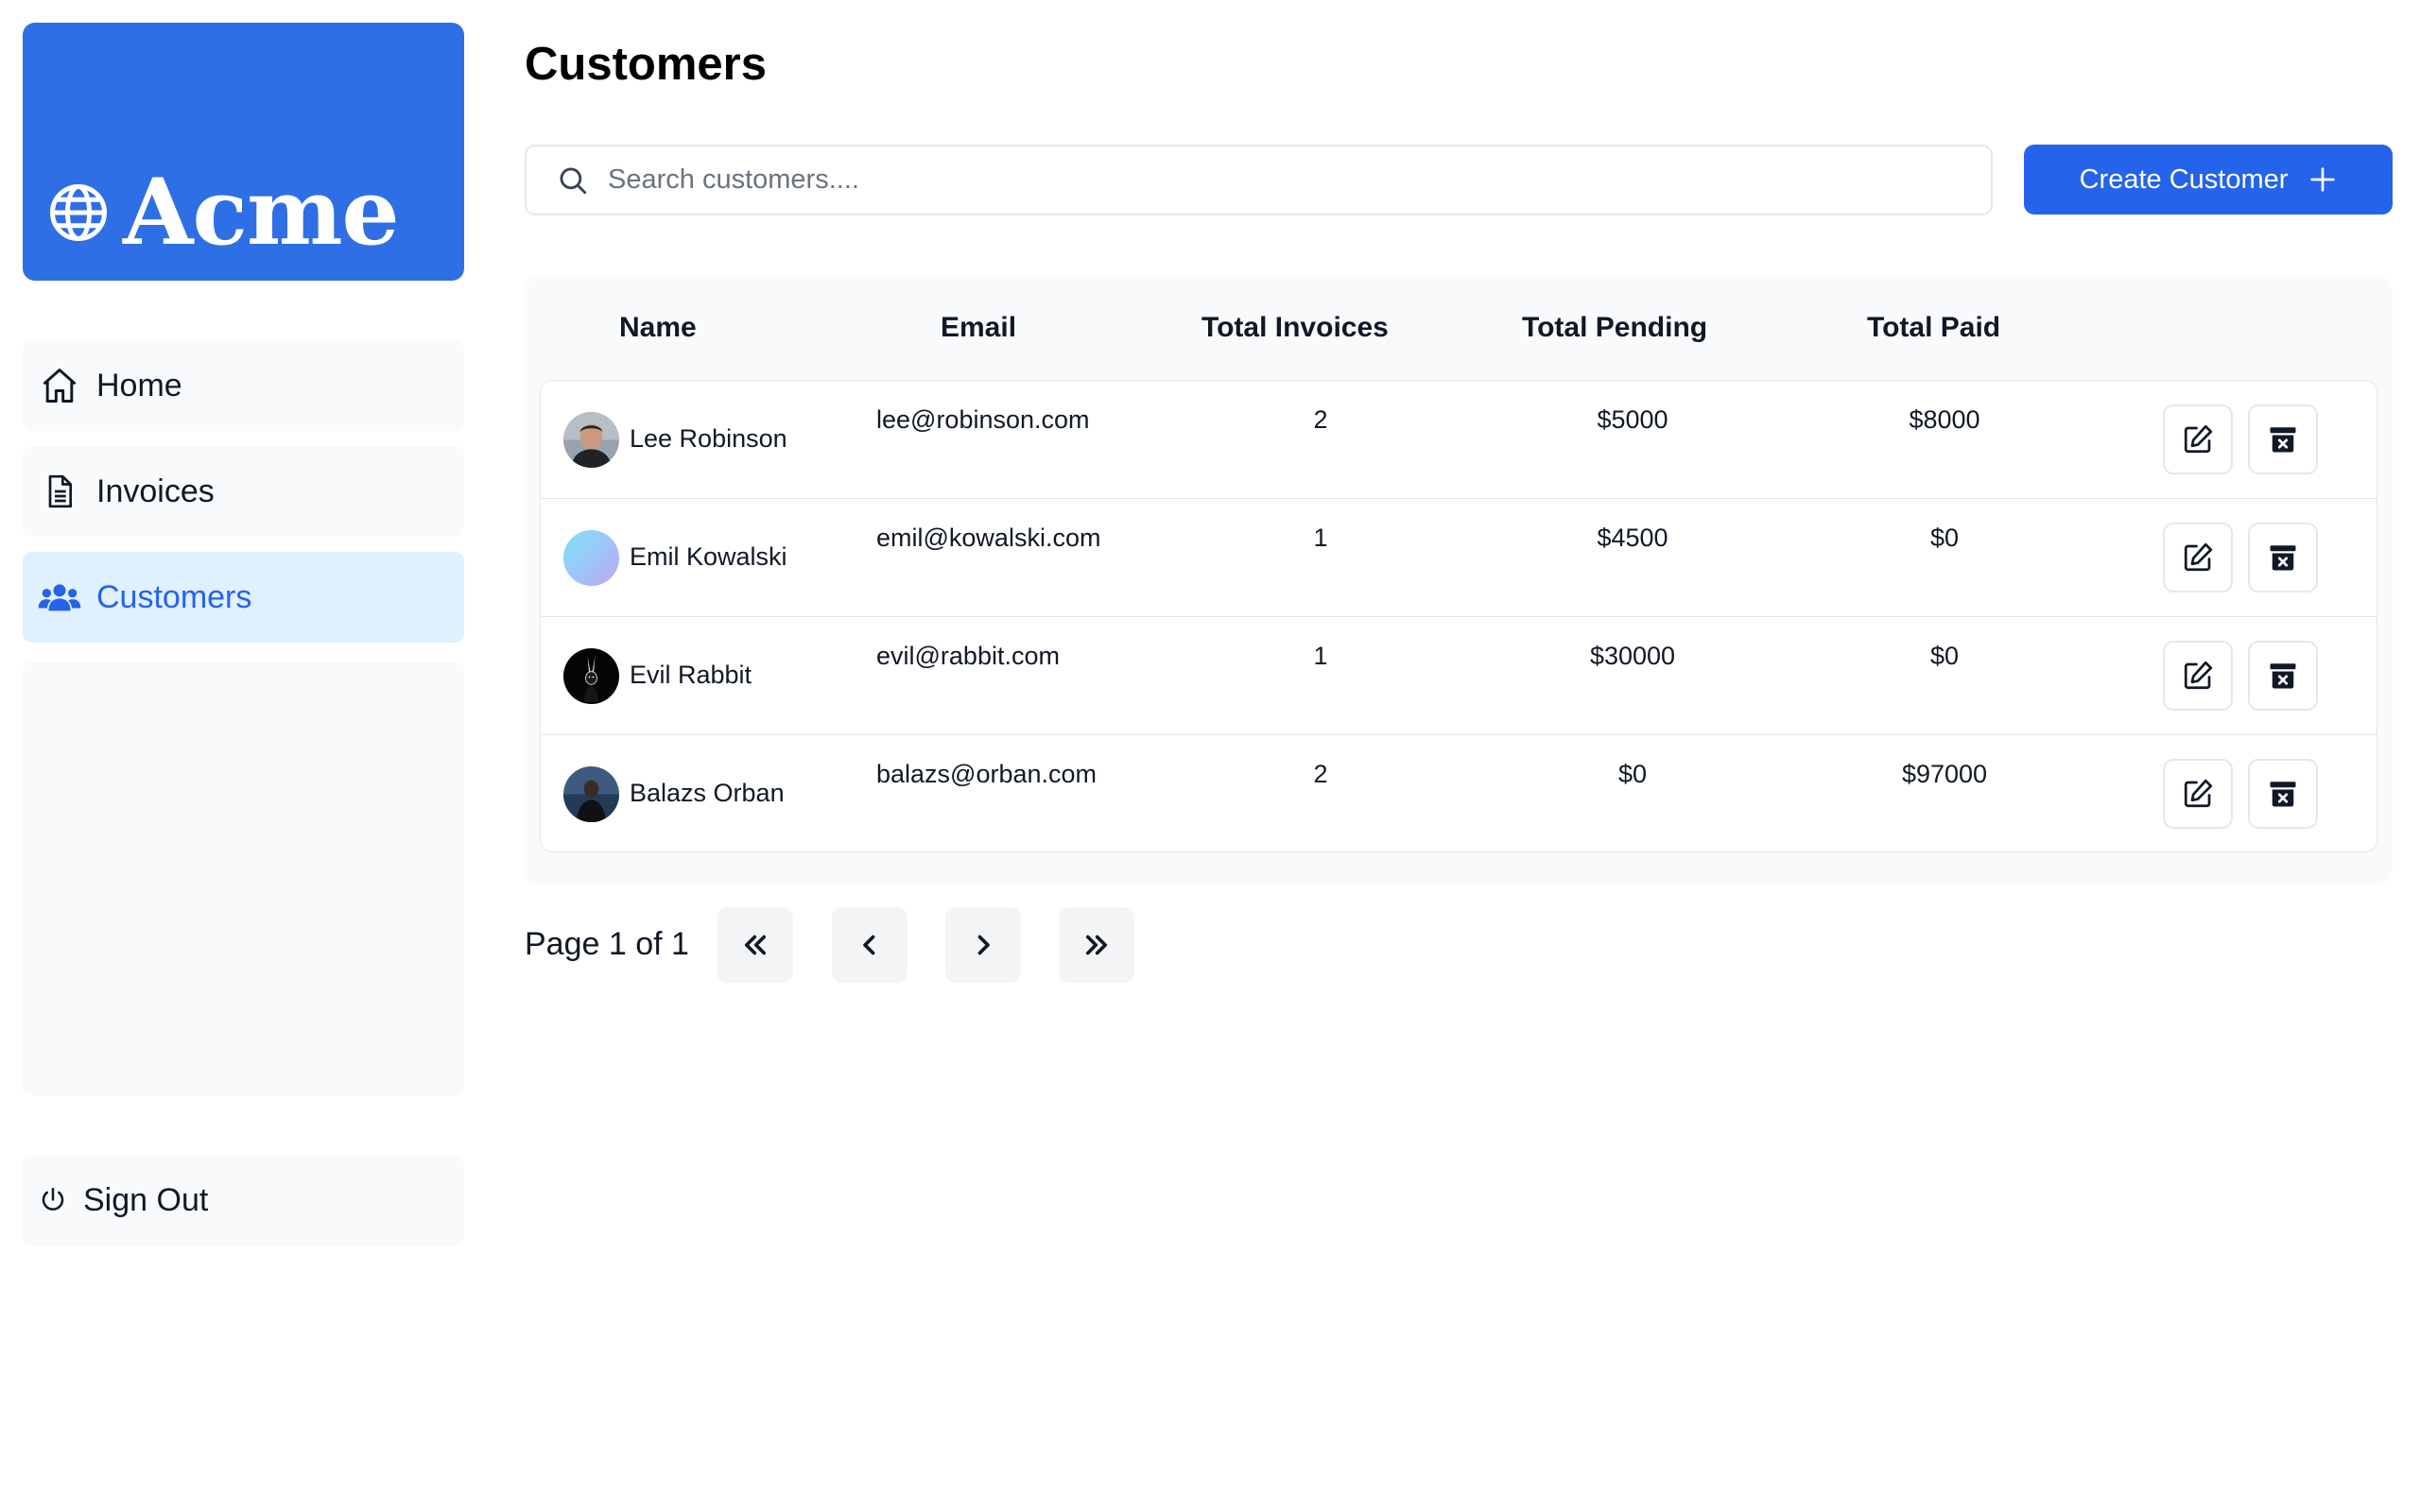  I want to click on customer-email: lee@robinson.com, so click(983, 419).